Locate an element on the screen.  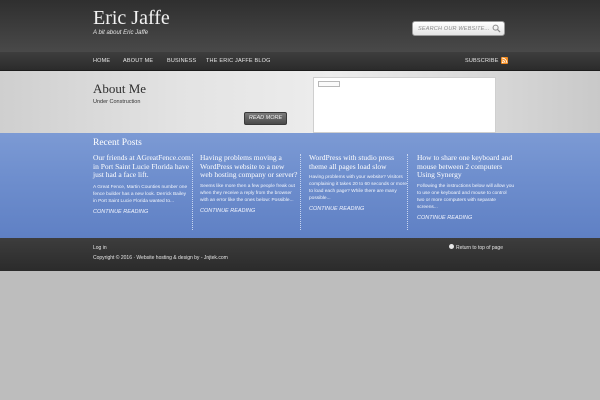
nav-item-business: BUSINESS is located at coordinates (181, 61).